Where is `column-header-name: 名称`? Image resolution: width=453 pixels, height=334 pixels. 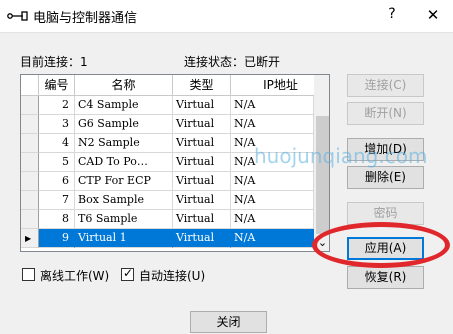
column-header-name: 名称 is located at coordinates (124, 85).